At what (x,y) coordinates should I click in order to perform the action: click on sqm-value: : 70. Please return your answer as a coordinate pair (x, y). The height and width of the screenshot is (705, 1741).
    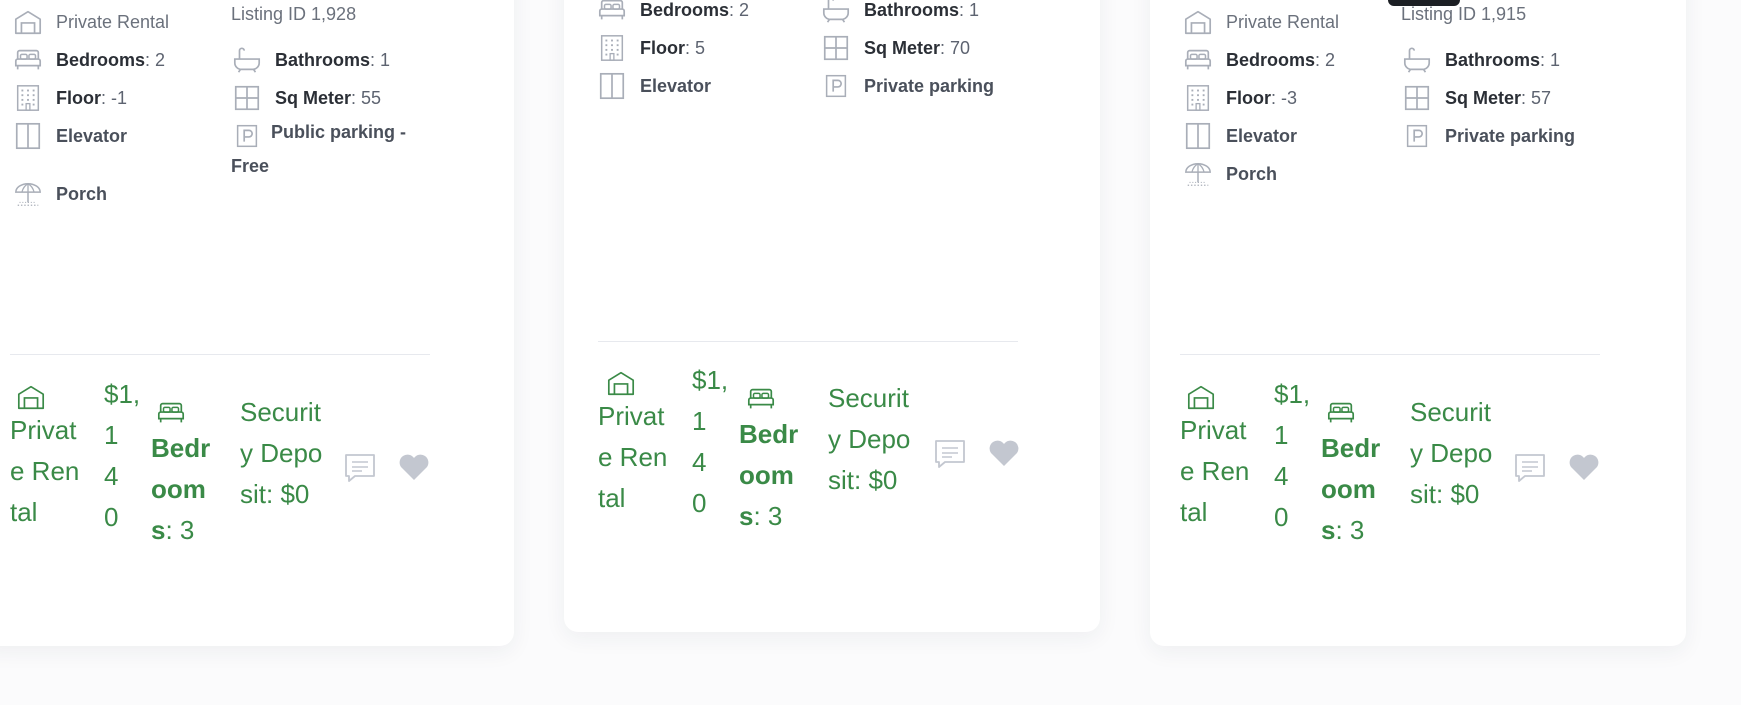
    Looking at the image, I should click on (955, 47).